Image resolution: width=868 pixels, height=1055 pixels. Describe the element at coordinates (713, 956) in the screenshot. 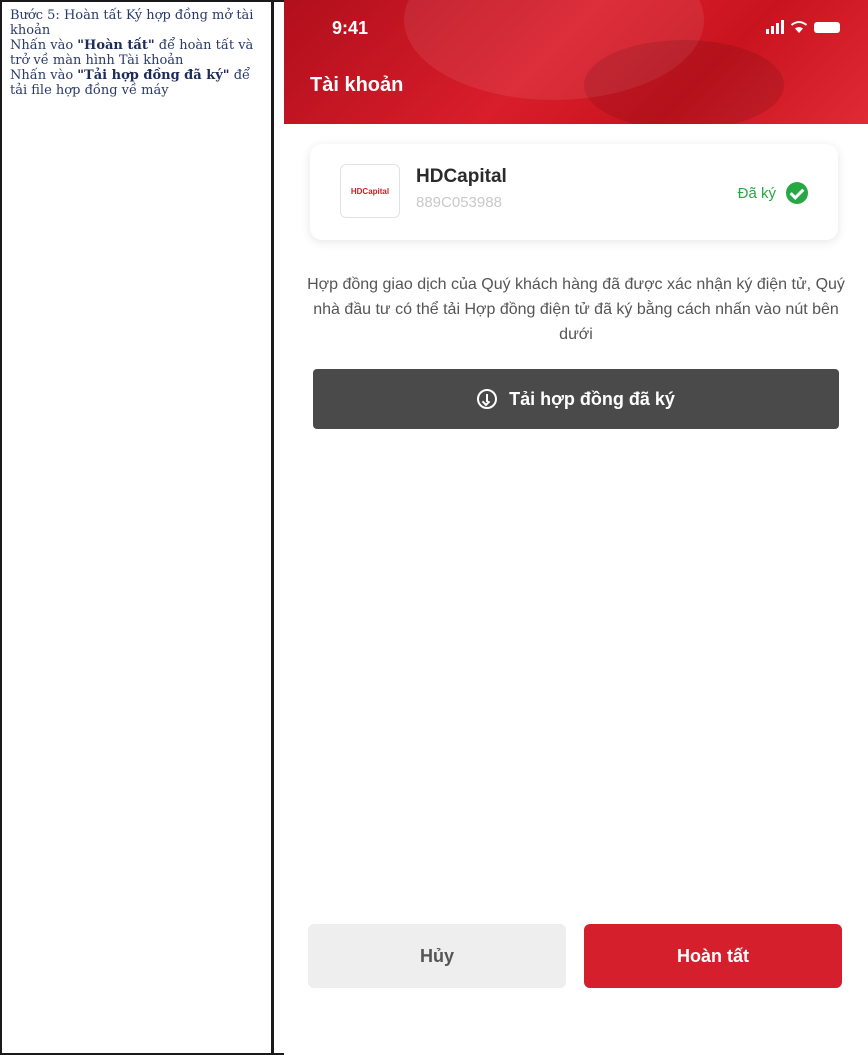

I see `done-button: Hoàn tất` at that location.